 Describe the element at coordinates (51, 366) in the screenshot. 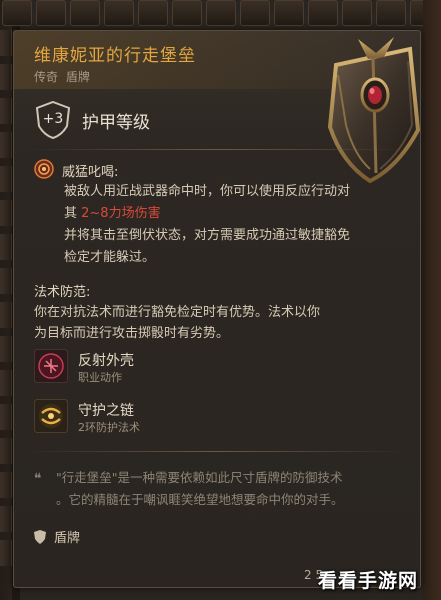

I see `reflect-shell-icon` at that location.